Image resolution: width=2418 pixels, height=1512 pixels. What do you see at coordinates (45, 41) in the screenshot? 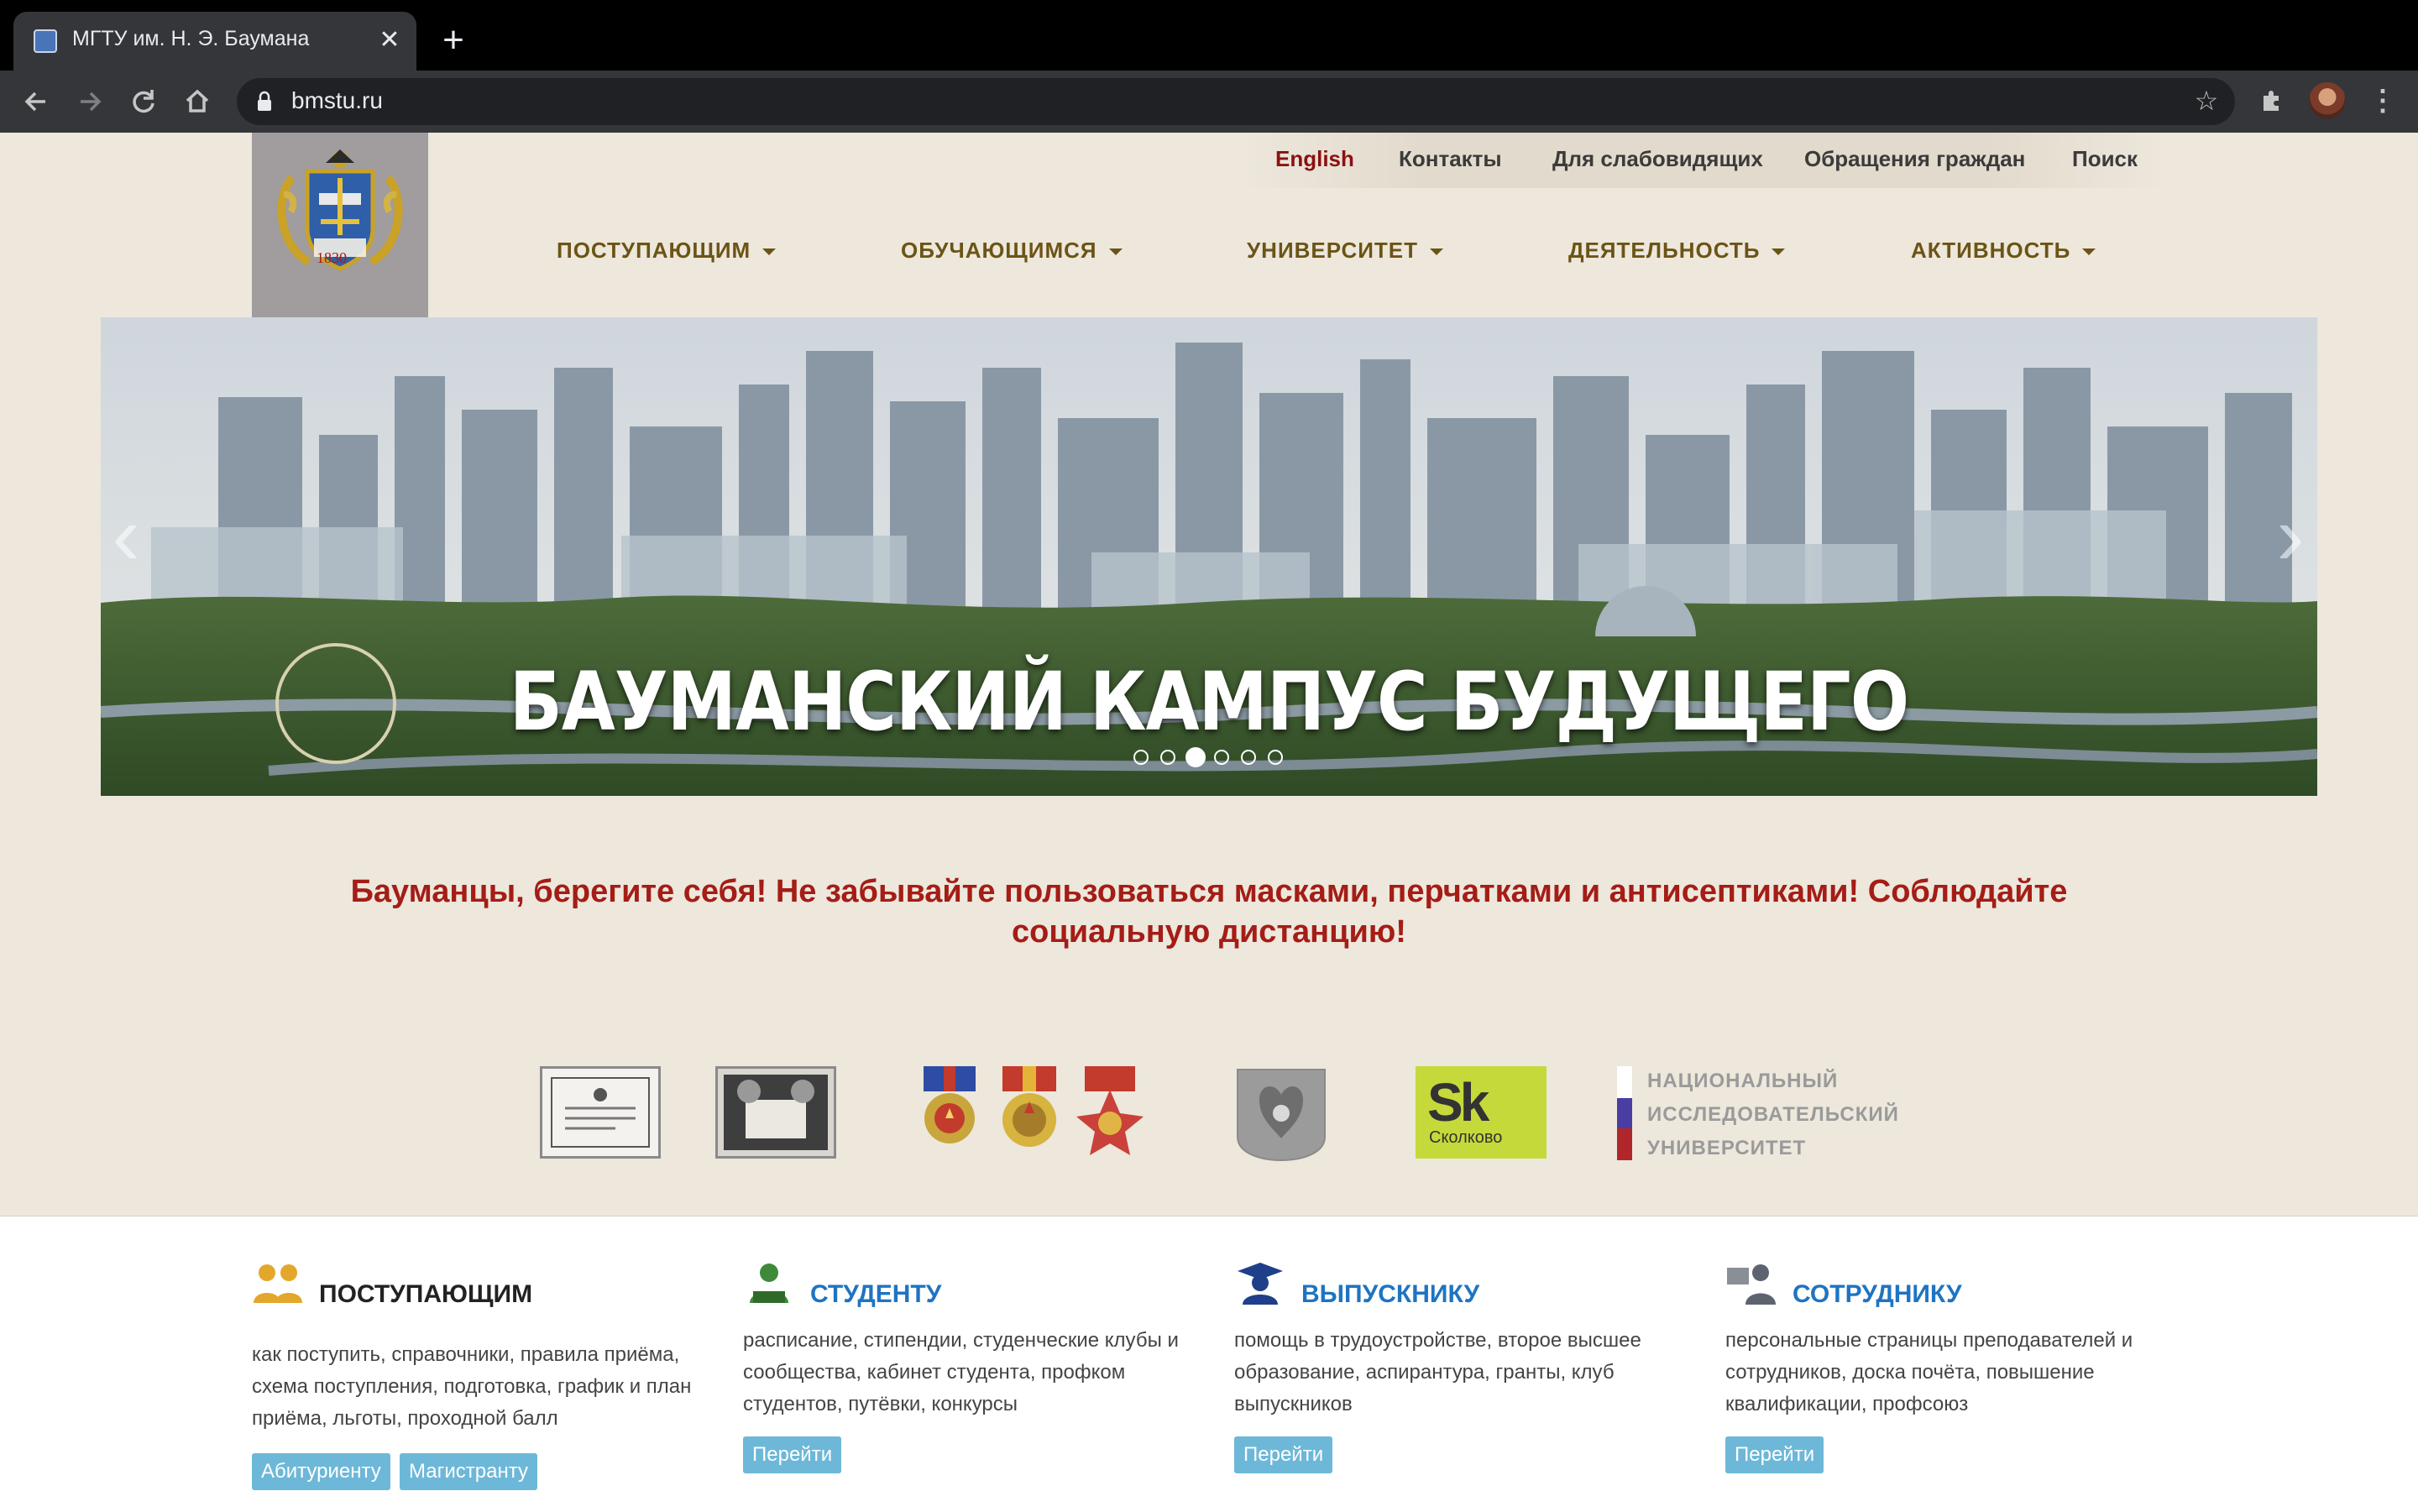
I see `favicon-icon` at bounding box center [45, 41].